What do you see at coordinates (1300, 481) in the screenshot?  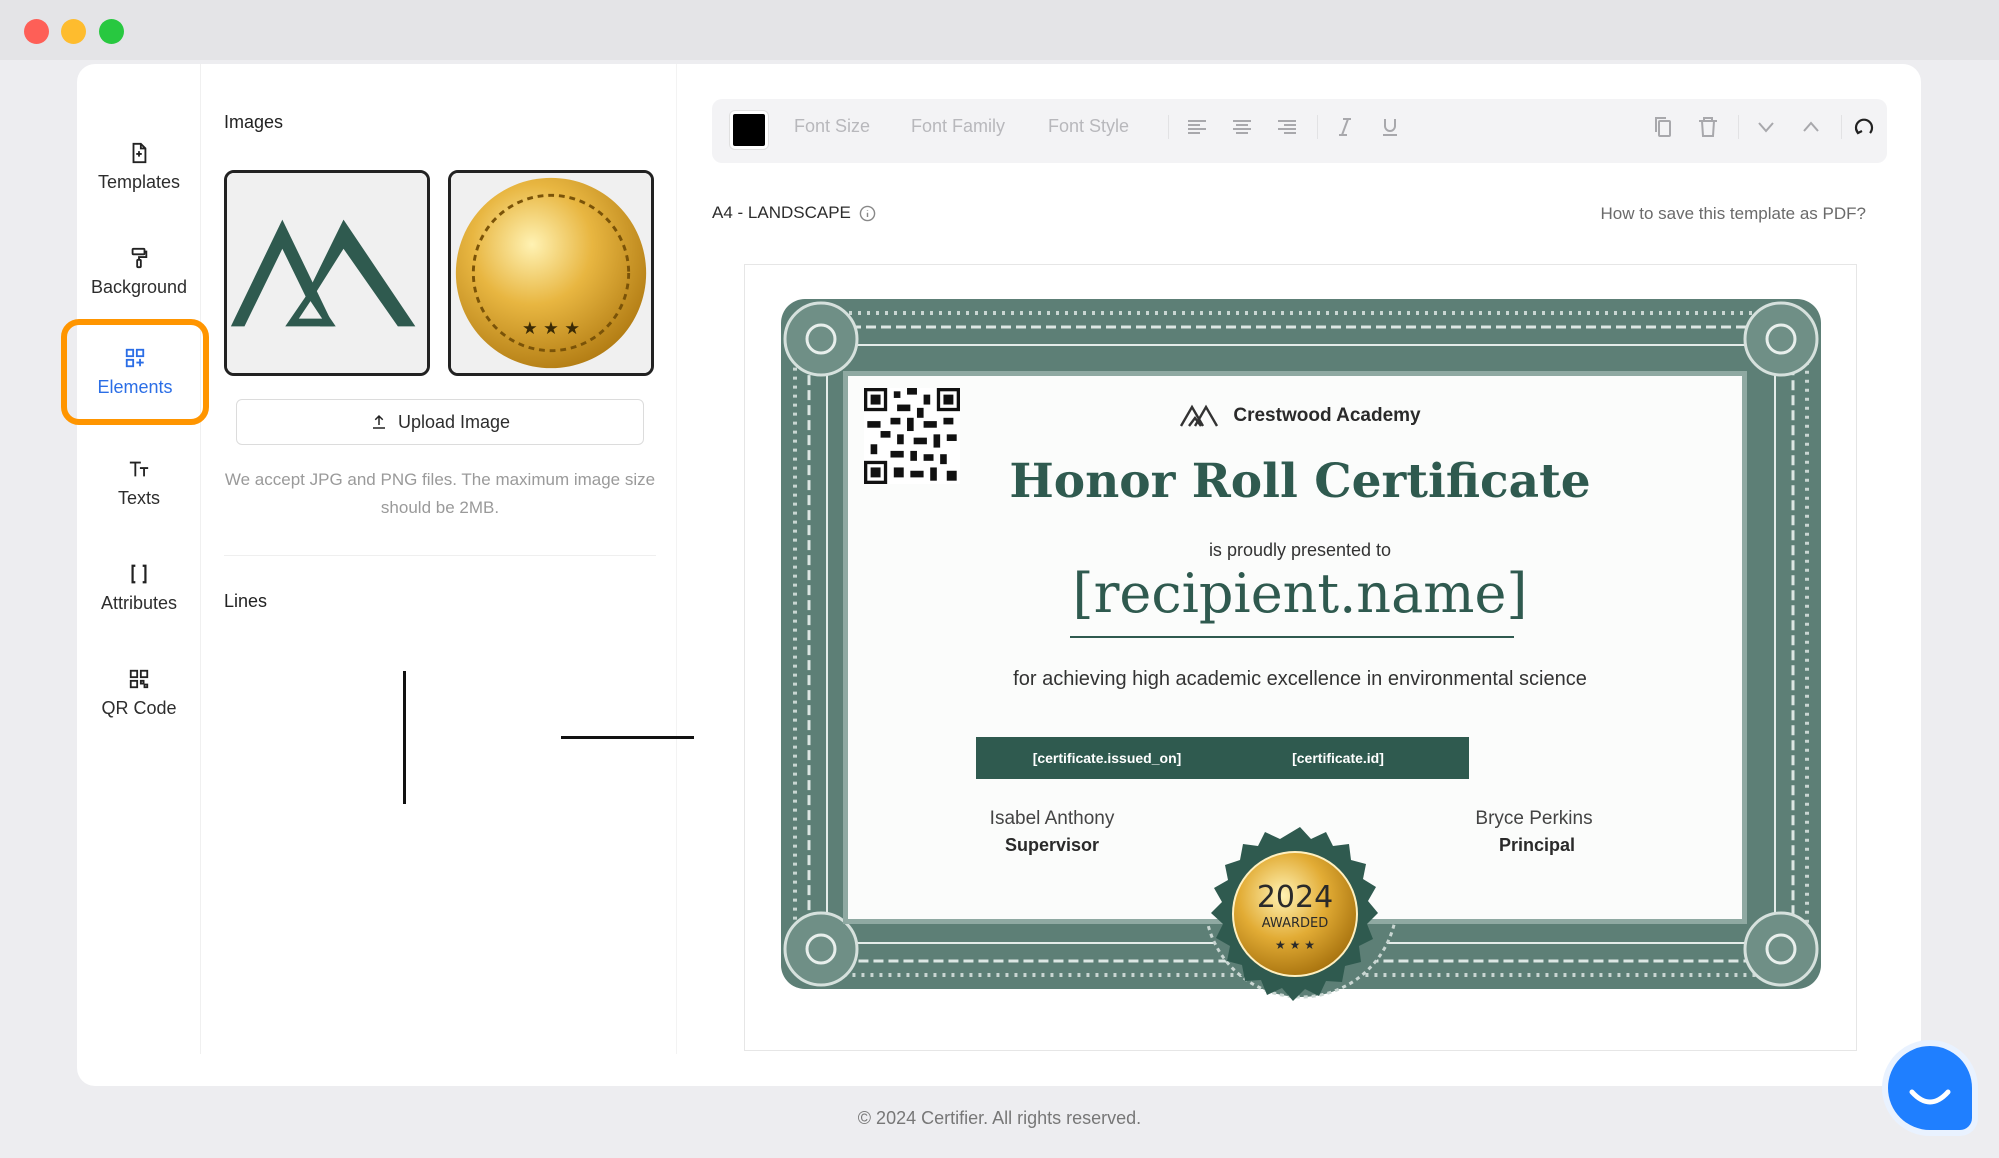 I see `certificate-title: Honor Roll Certificate` at bounding box center [1300, 481].